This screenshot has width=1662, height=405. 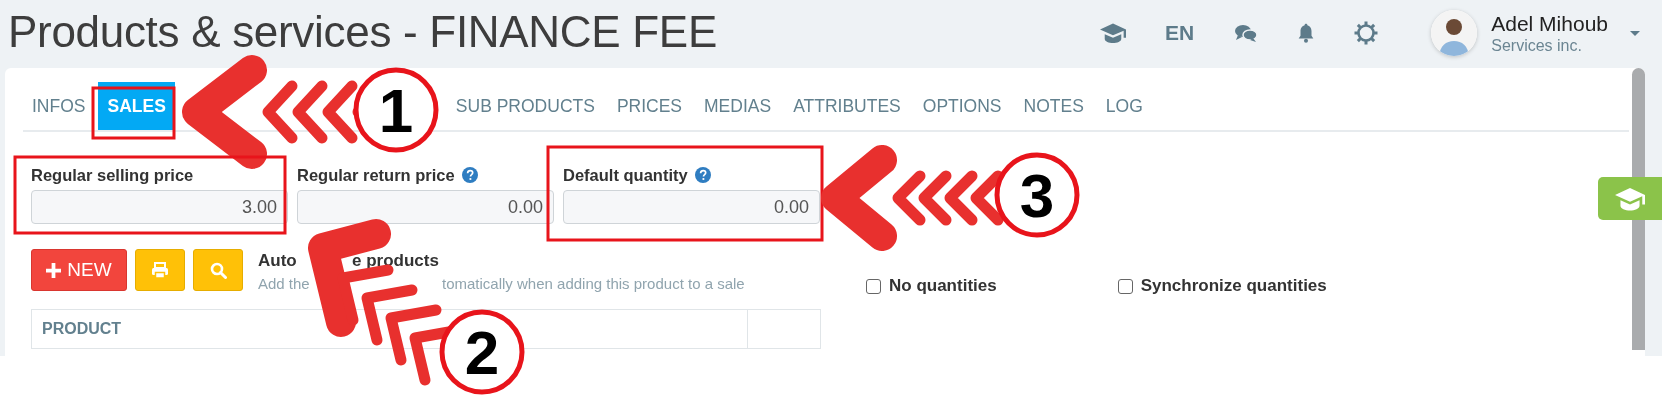 I want to click on step-number: 3, so click(x=1037, y=195).